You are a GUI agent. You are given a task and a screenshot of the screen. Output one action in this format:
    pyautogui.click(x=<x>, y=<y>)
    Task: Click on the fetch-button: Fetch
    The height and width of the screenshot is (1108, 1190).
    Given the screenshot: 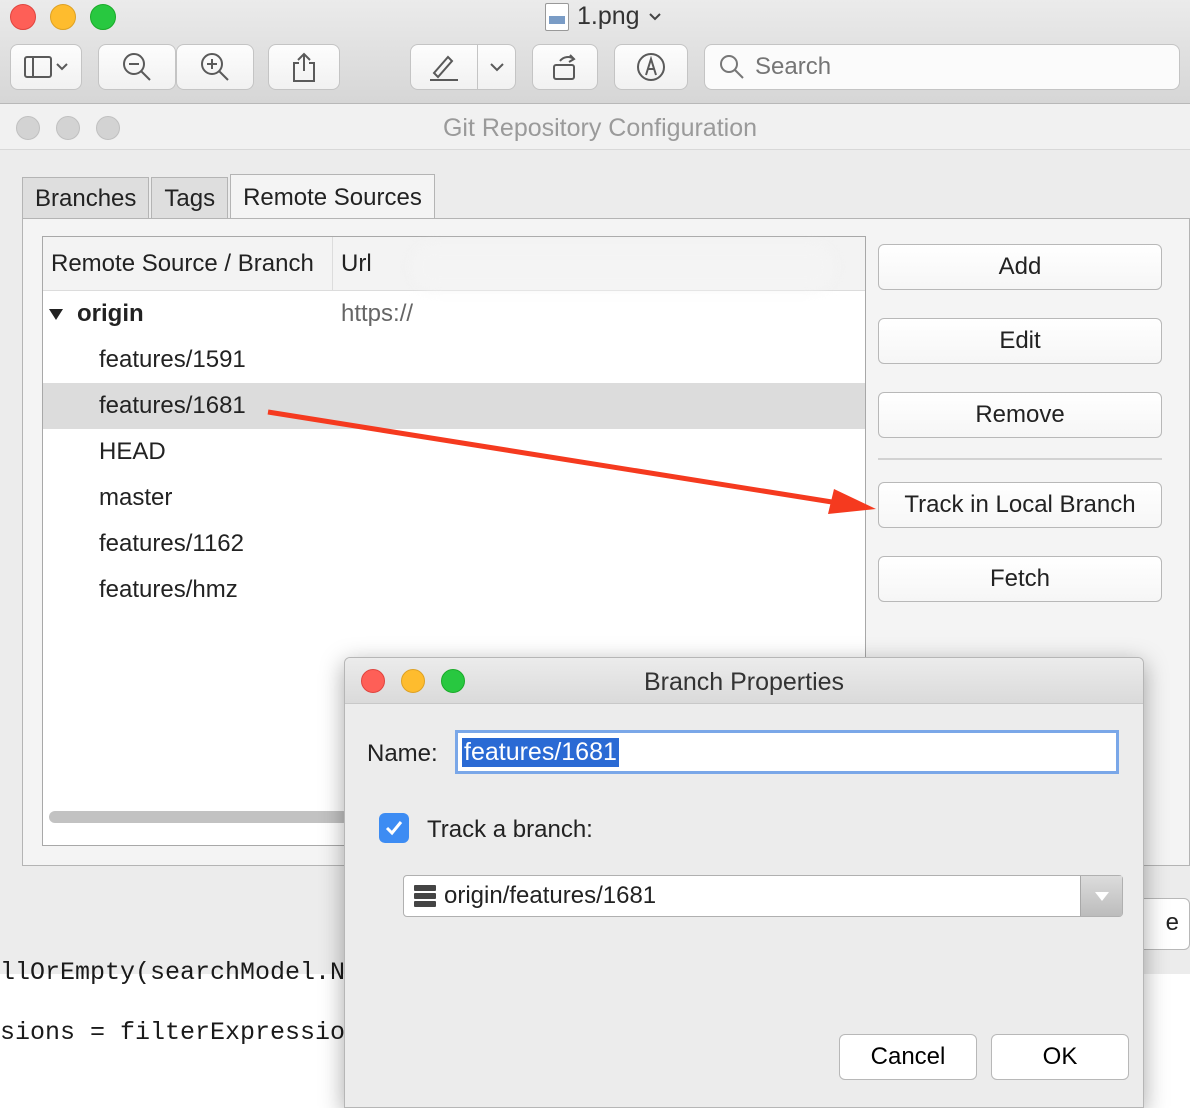 What is the action you would take?
    pyautogui.click(x=1020, y=579)
    